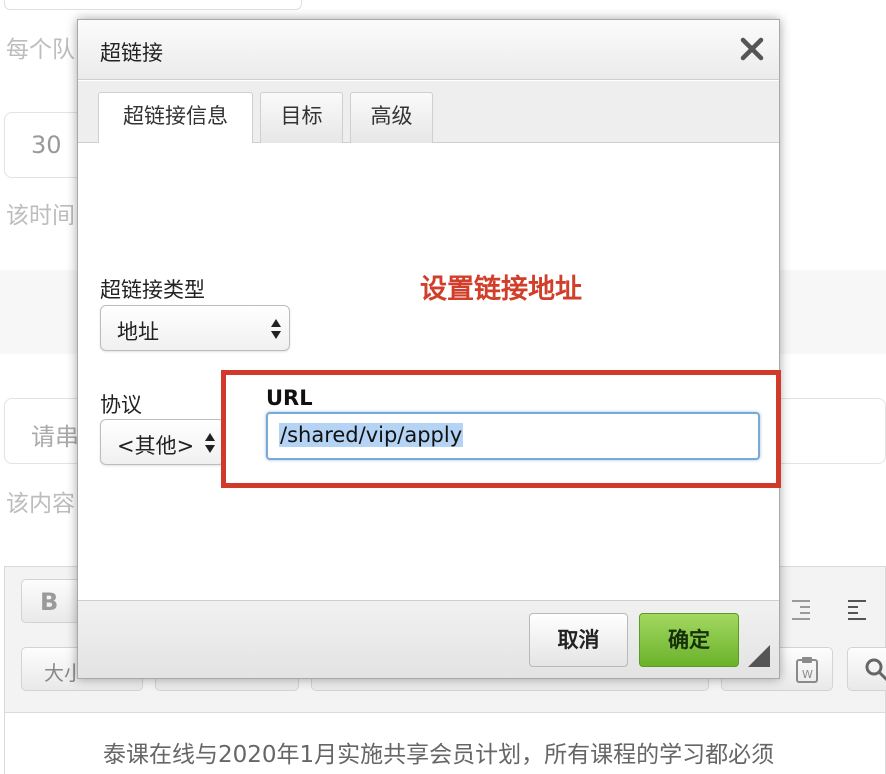  I want to click on top-input-field, so click(153, 5).